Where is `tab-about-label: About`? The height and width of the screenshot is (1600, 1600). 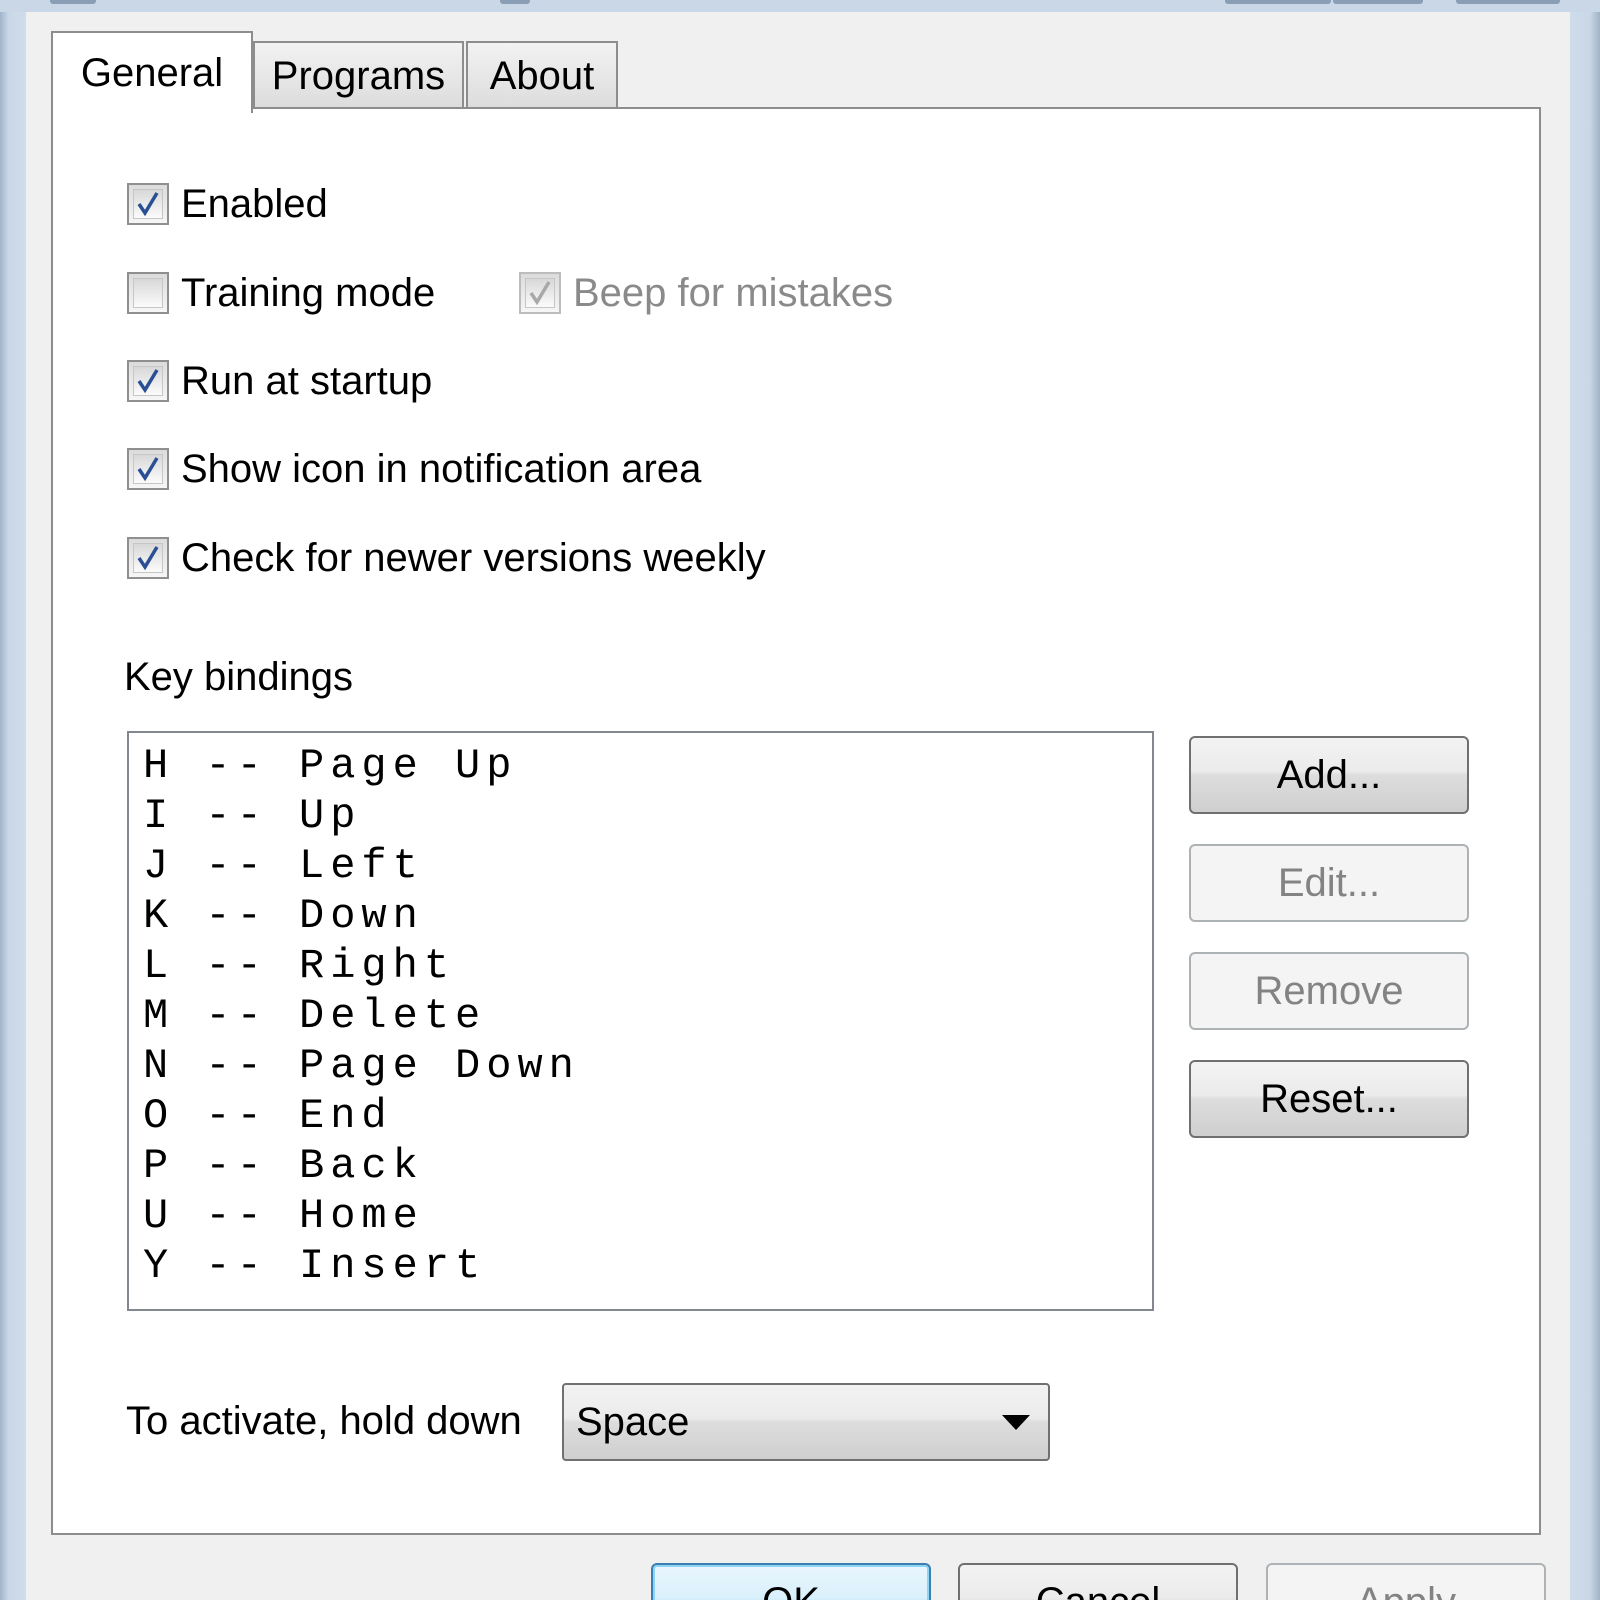
tab-about-label: About is located at coordinates (542, 75).